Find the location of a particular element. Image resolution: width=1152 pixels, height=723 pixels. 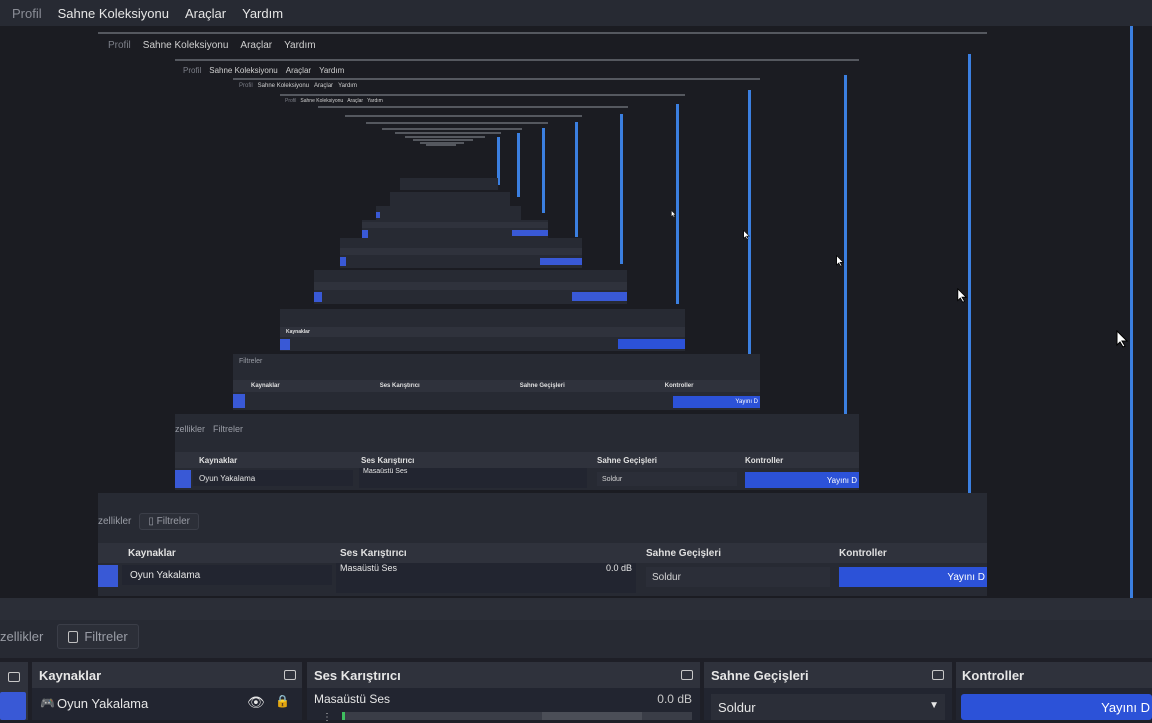

transition-select: Soldur ▼ is located at coordinates (828, 707).